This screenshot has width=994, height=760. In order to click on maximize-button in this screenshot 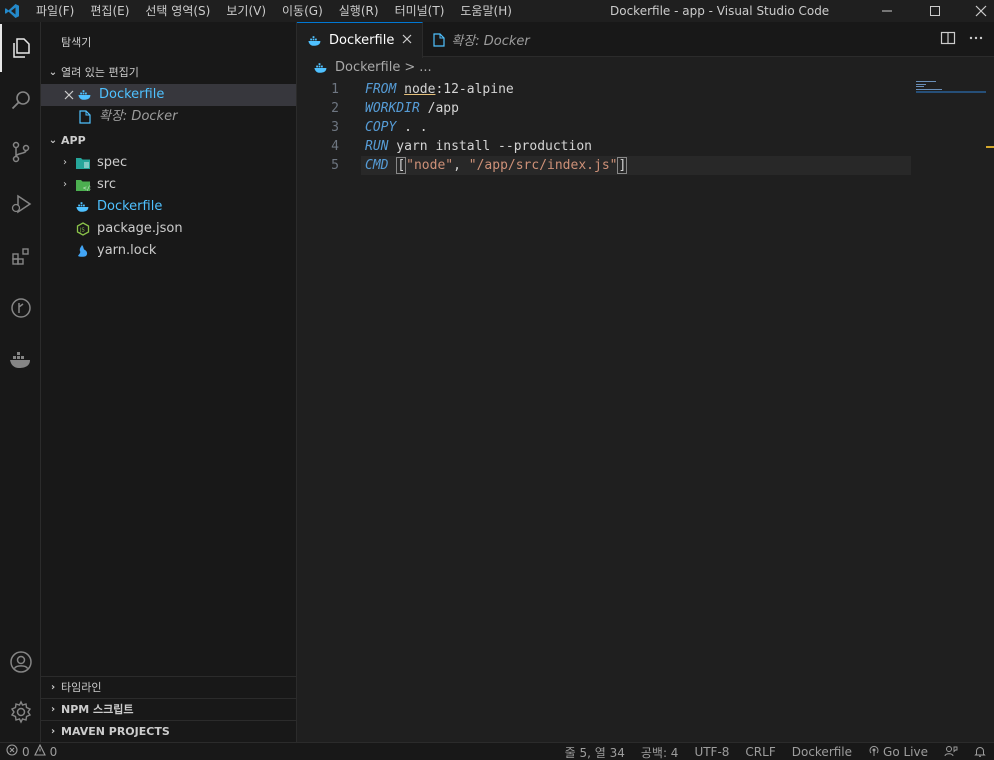, I will do `click(935, 11)`.